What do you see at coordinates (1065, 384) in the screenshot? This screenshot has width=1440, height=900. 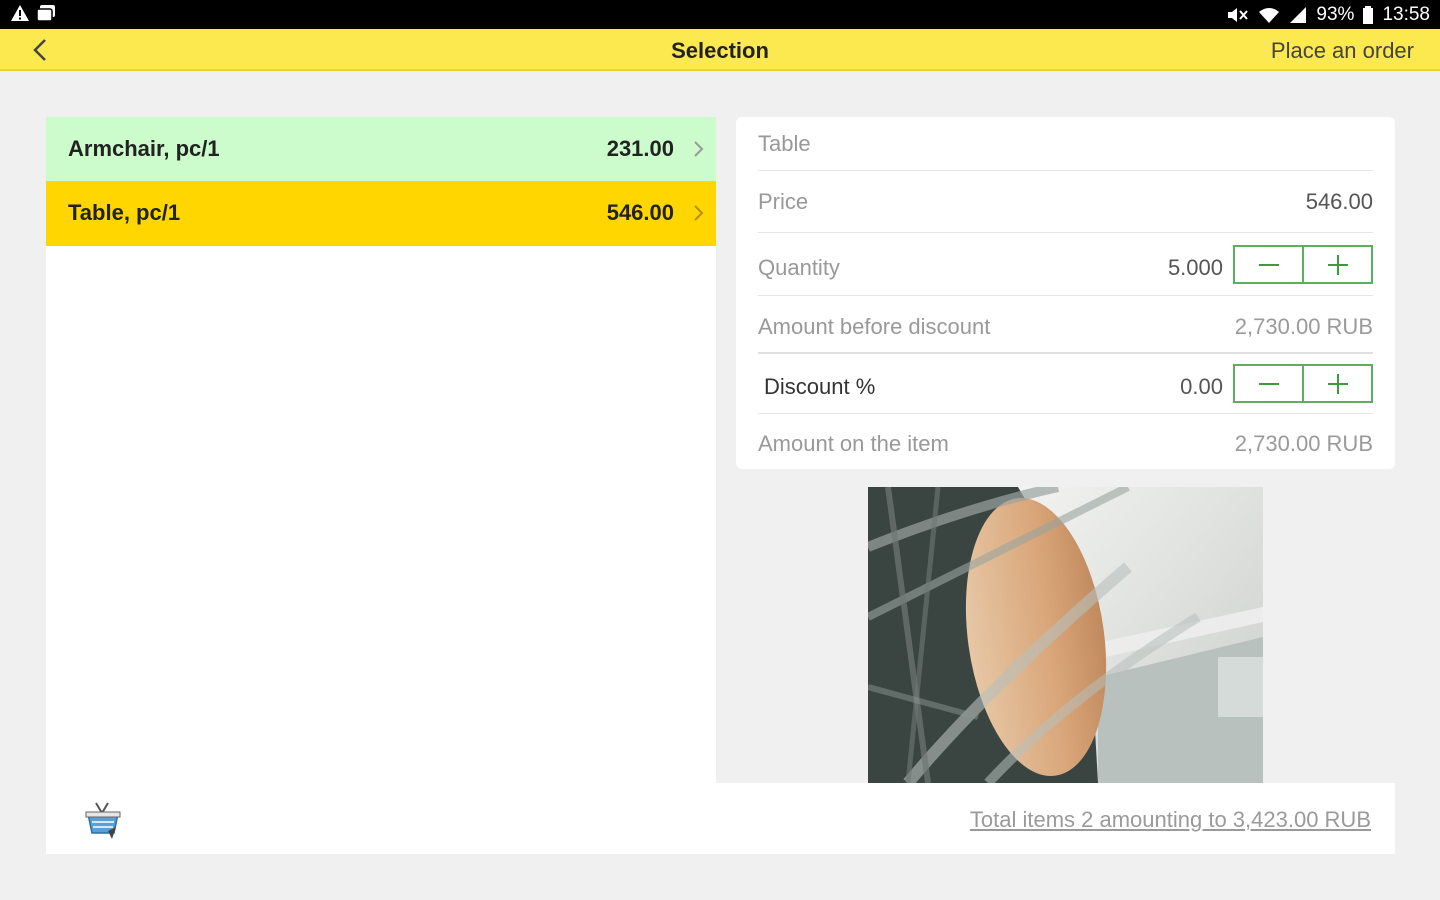 I see `discount-row: Discount % 0.00` at bounding box center [1065, 384].